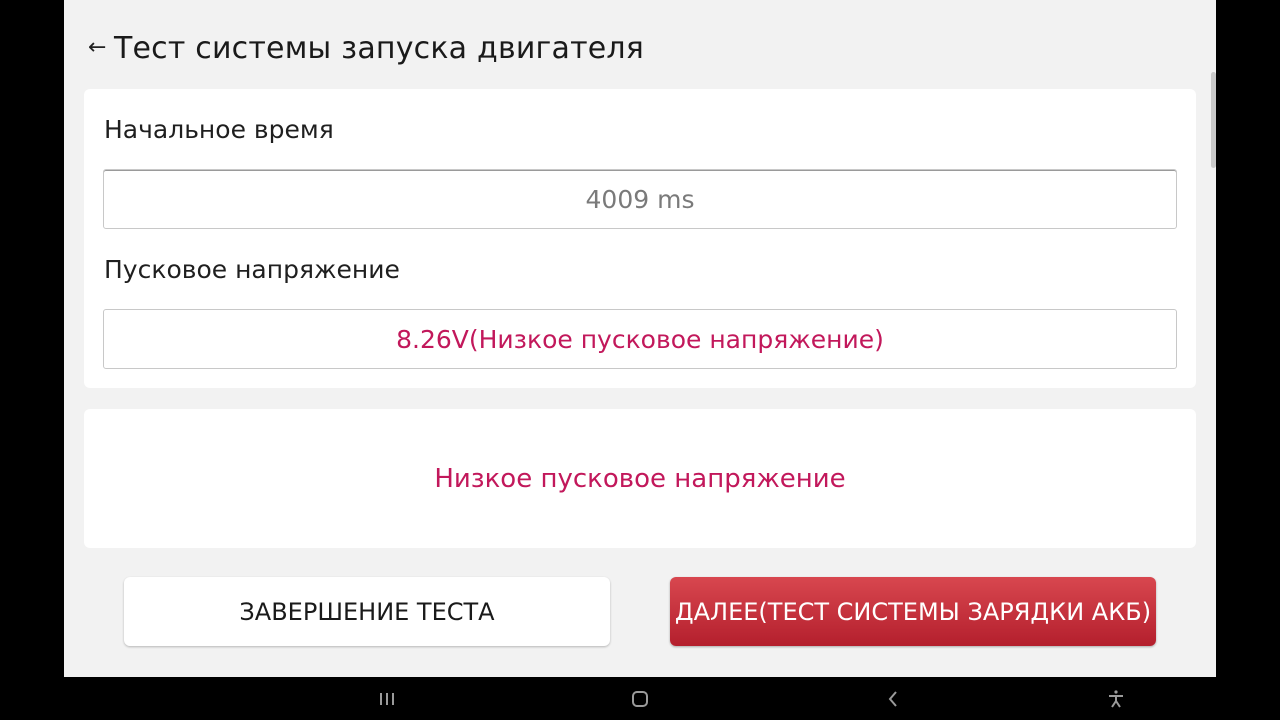  What do you see at coordinates (219, 129) in the screenshot?
I see `start-time-label: Начальное время` at bounding box center [219, 129].